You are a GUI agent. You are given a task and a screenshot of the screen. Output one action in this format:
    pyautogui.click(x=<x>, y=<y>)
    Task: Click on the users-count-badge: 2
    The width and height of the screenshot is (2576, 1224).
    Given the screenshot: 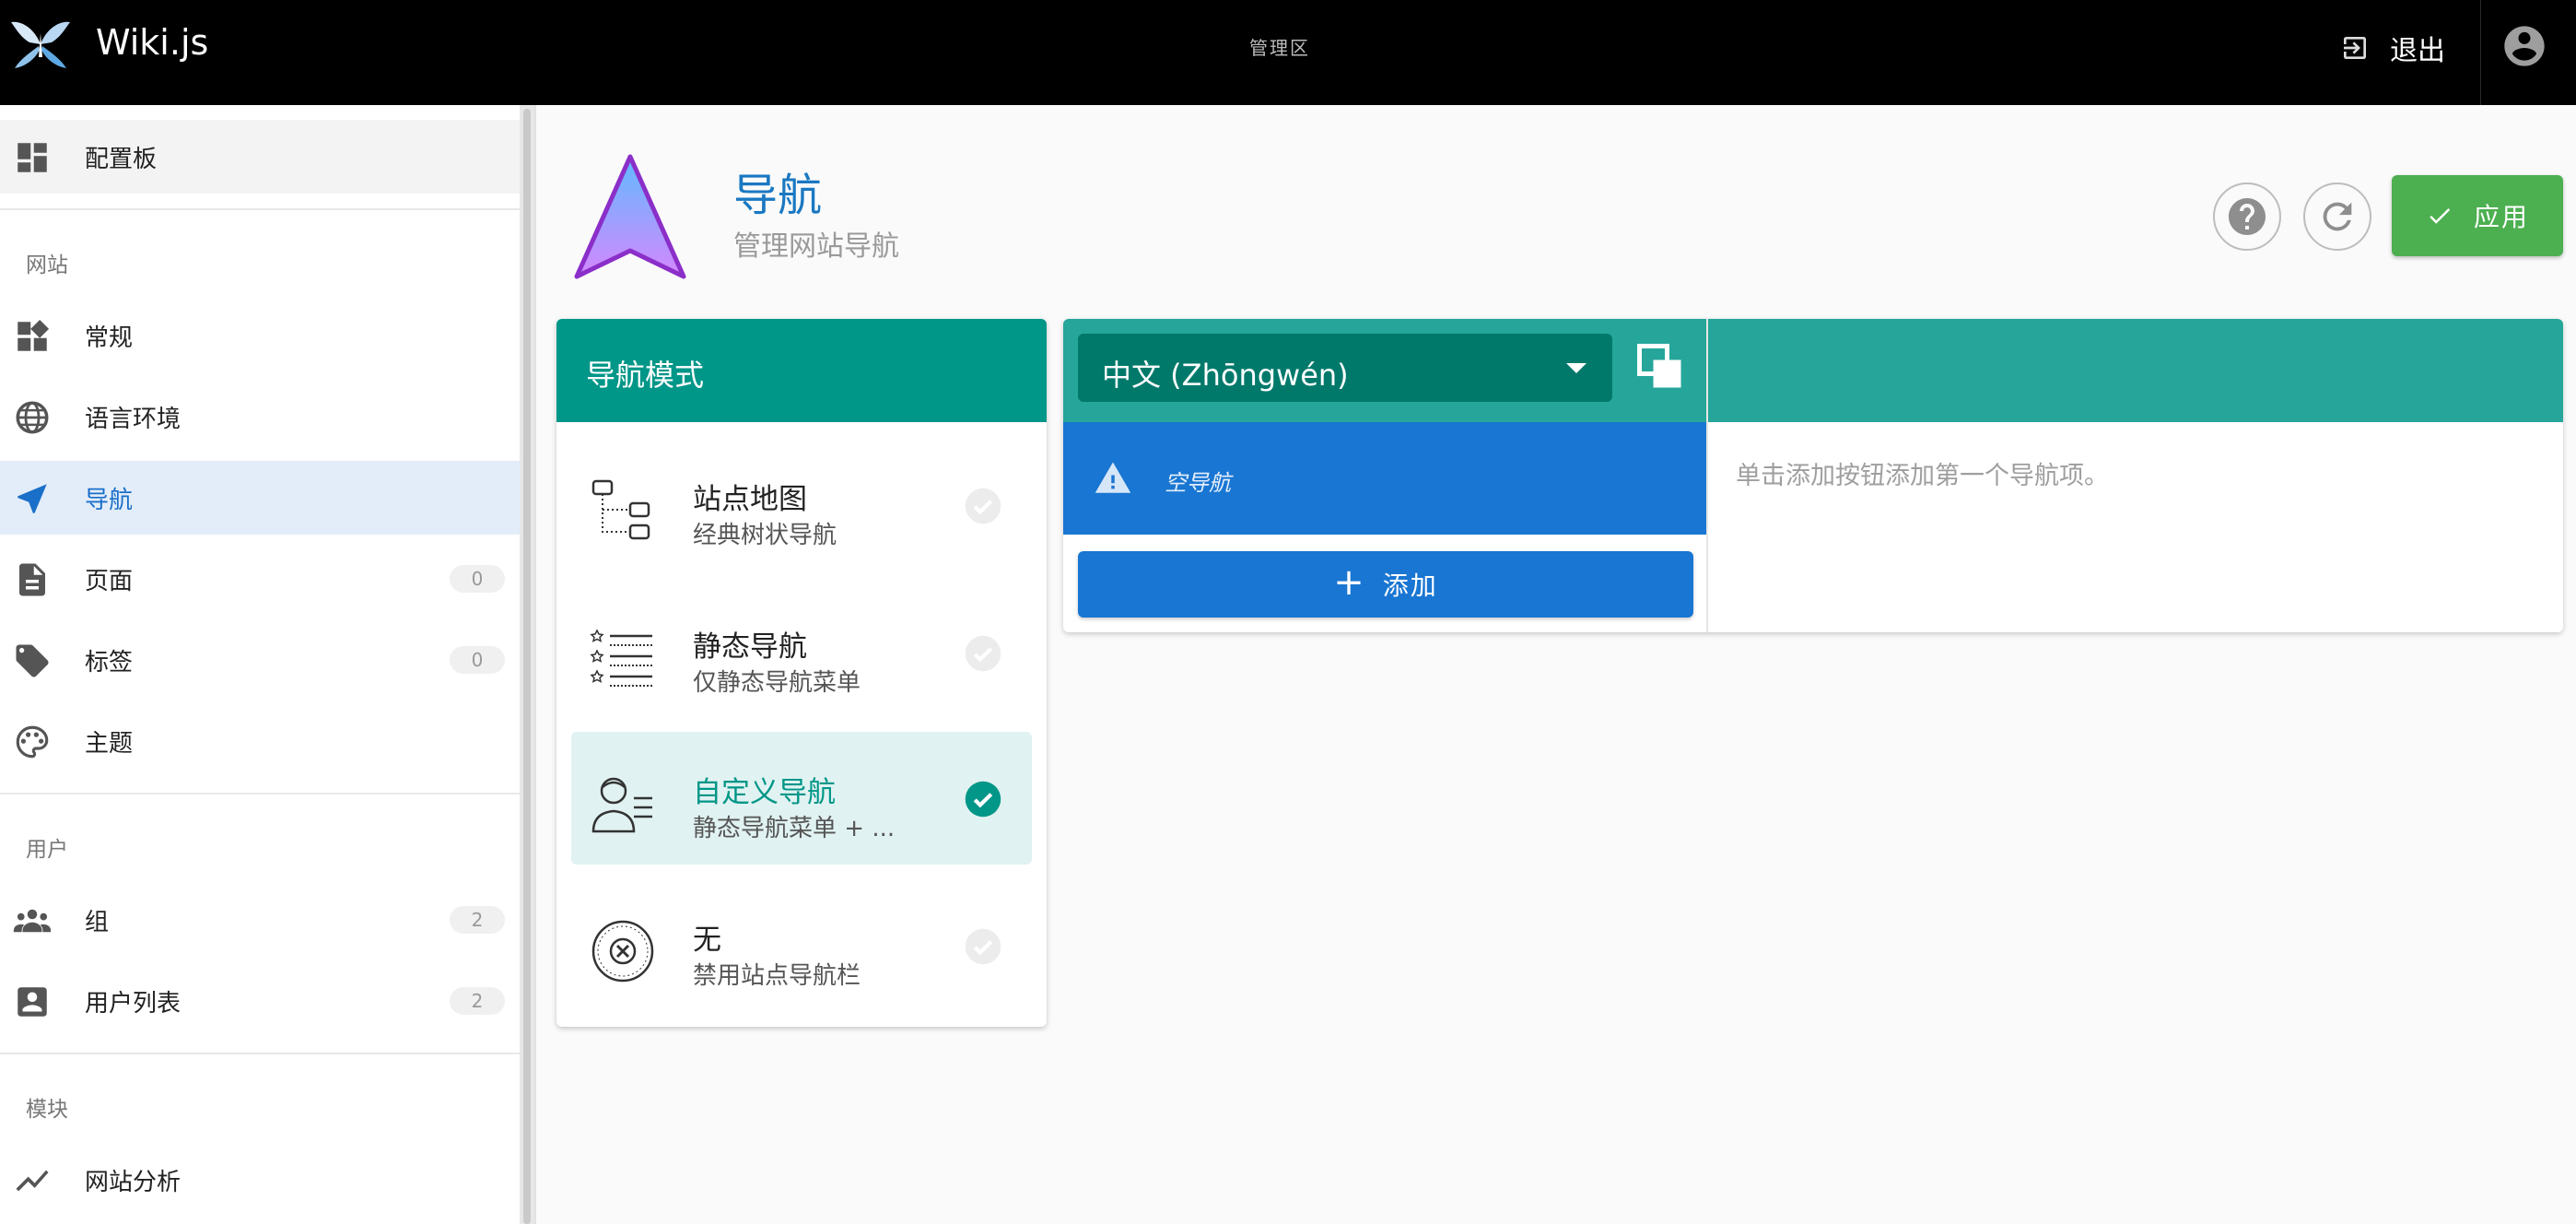 What is the action you would take?
    pyautogui.click(x=477, y=1001)
    